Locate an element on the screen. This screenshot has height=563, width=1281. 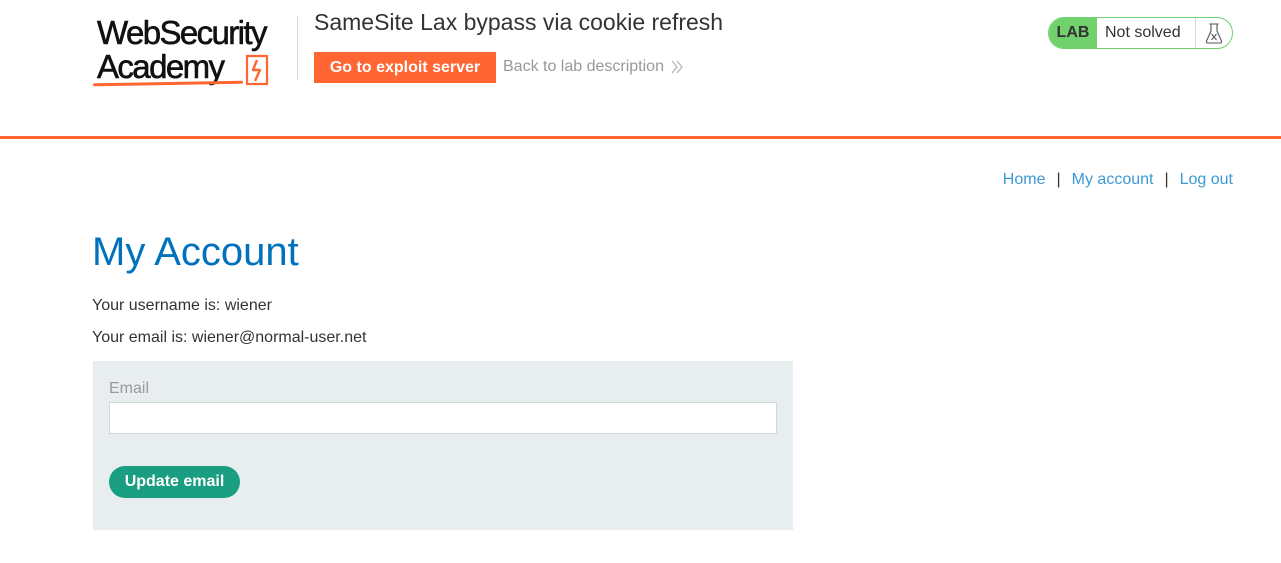
logo-text-line1: WebSecurity is located at coordinates (182, 32).